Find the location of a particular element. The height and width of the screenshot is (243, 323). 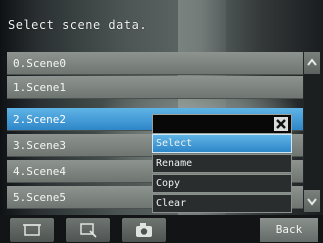

scroll-up-button is located at coordinates (312, 63).